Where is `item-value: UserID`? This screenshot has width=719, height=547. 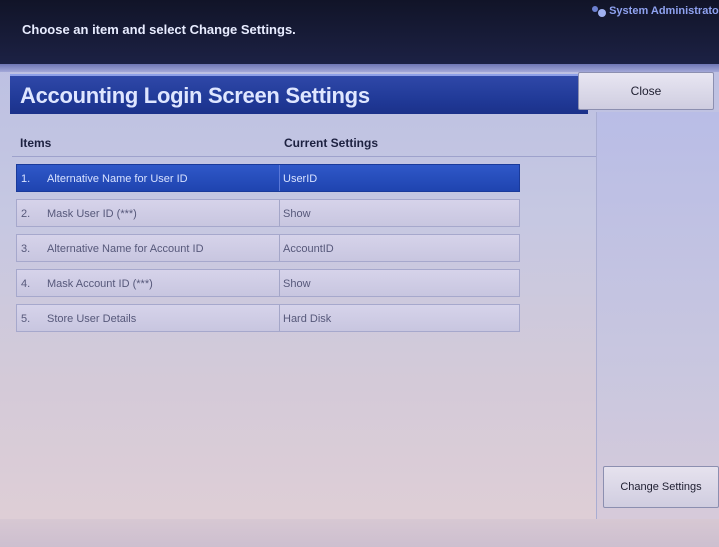 item-value: UserID is located at coordinates (300, 179).